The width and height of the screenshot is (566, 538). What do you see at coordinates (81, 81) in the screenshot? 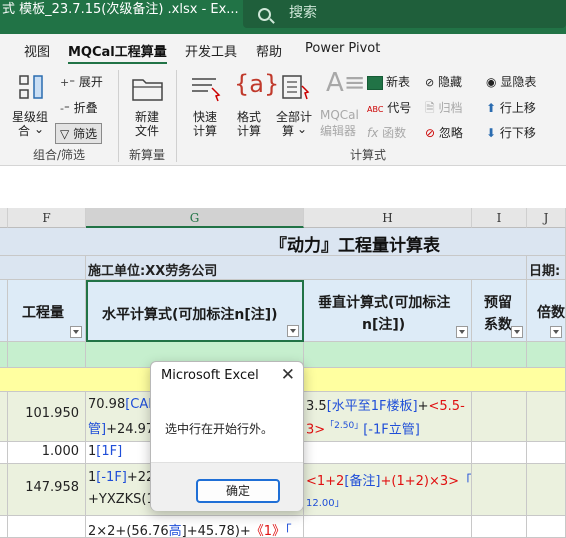
I see `expand-button: +⁼ 展开` at bounding box center [81, 81].